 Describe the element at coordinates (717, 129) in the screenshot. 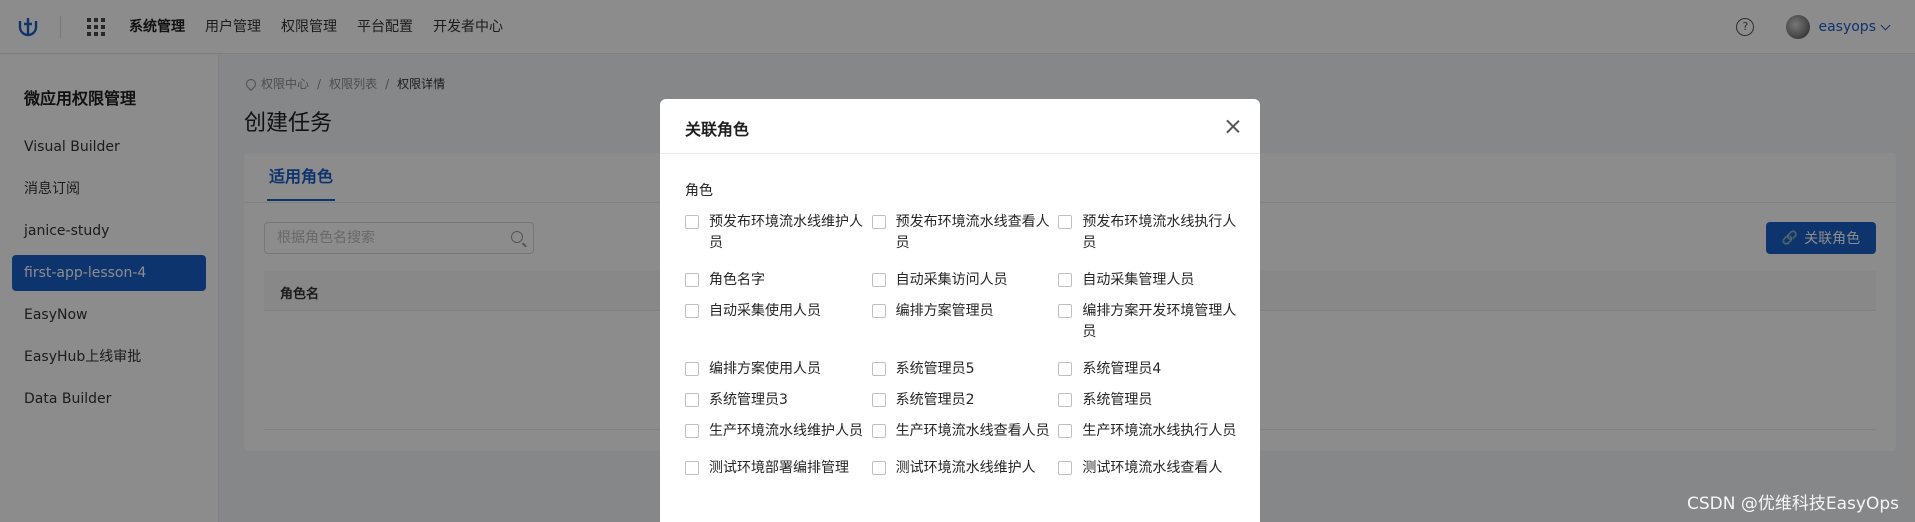

I see `modal-title: 关联角色` at that location.